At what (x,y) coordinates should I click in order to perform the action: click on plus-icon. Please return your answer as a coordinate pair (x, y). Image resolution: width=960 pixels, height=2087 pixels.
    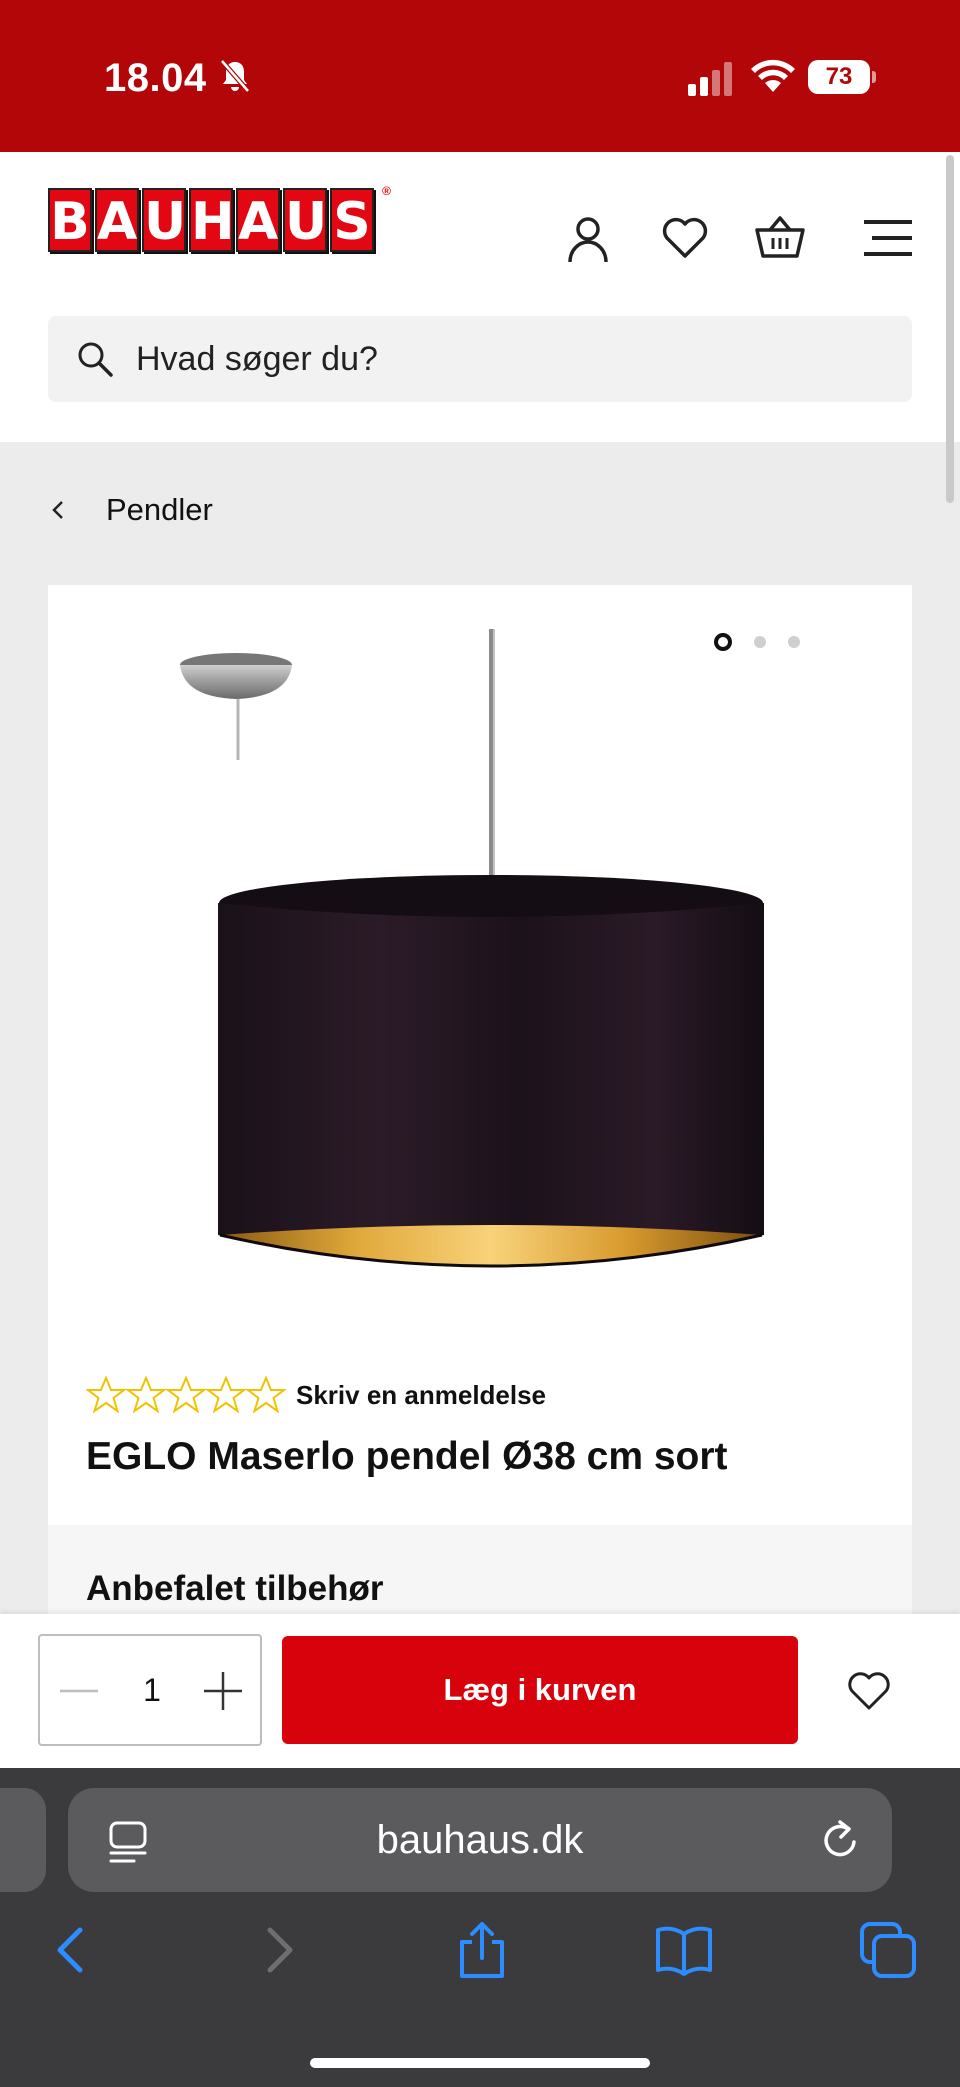
    Looking at the image, I should click on (223, 1691).